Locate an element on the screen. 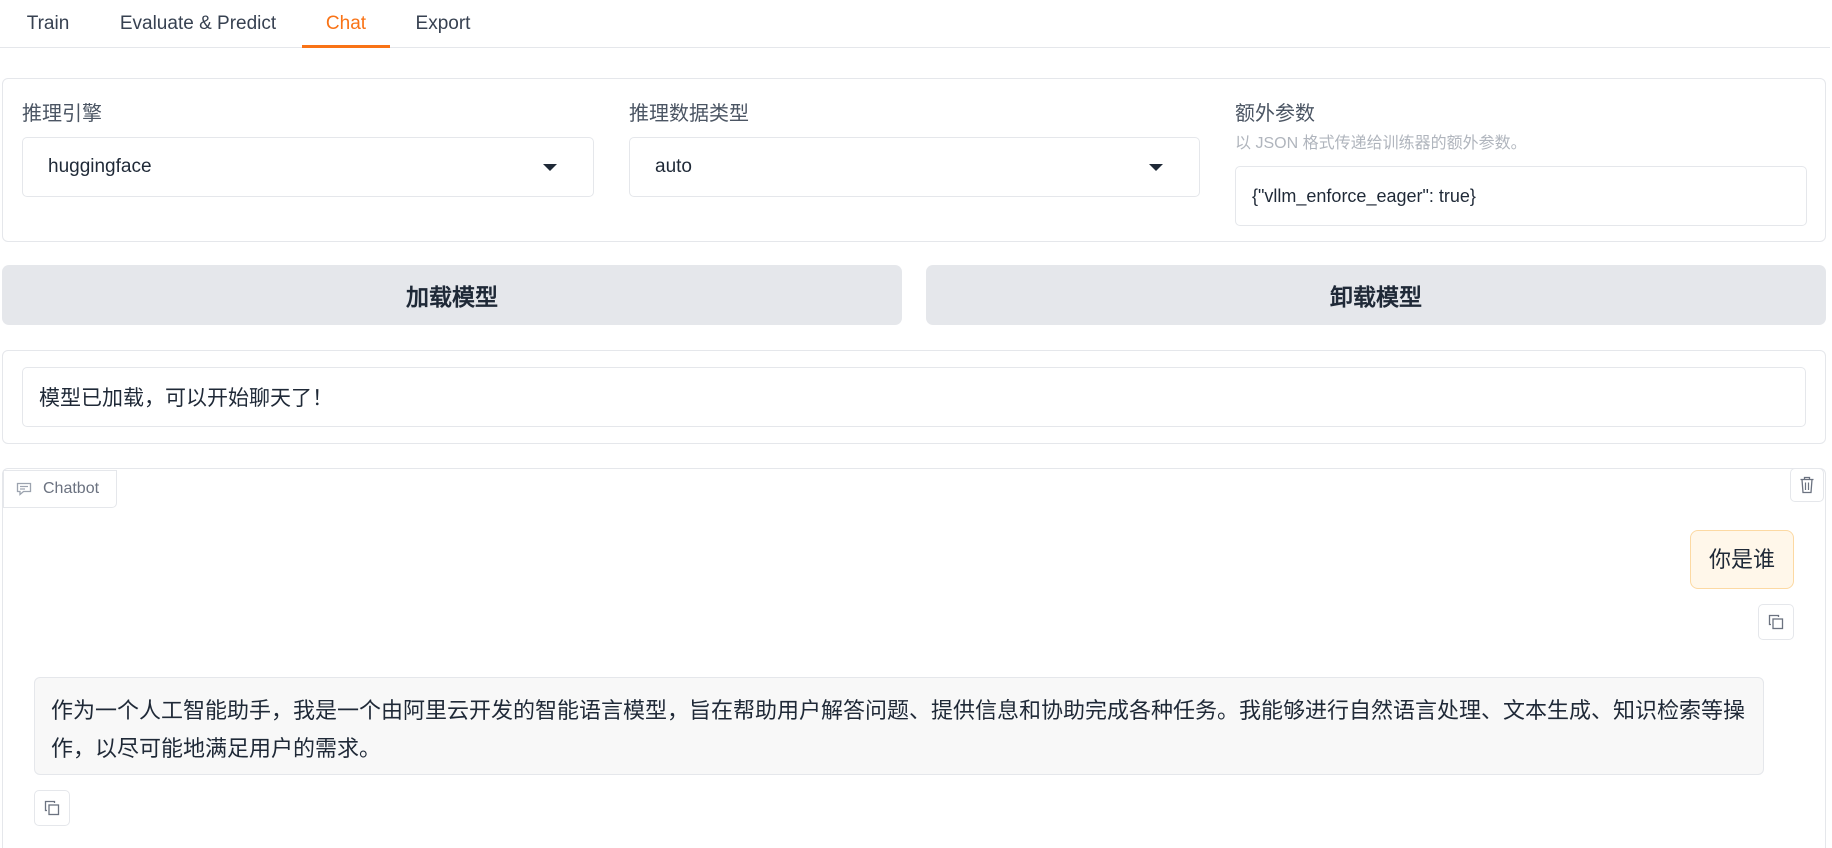 The height and width of the screenshot is (848, 1832). infer-dtype-value: auto is located at coordinates (673, 166).